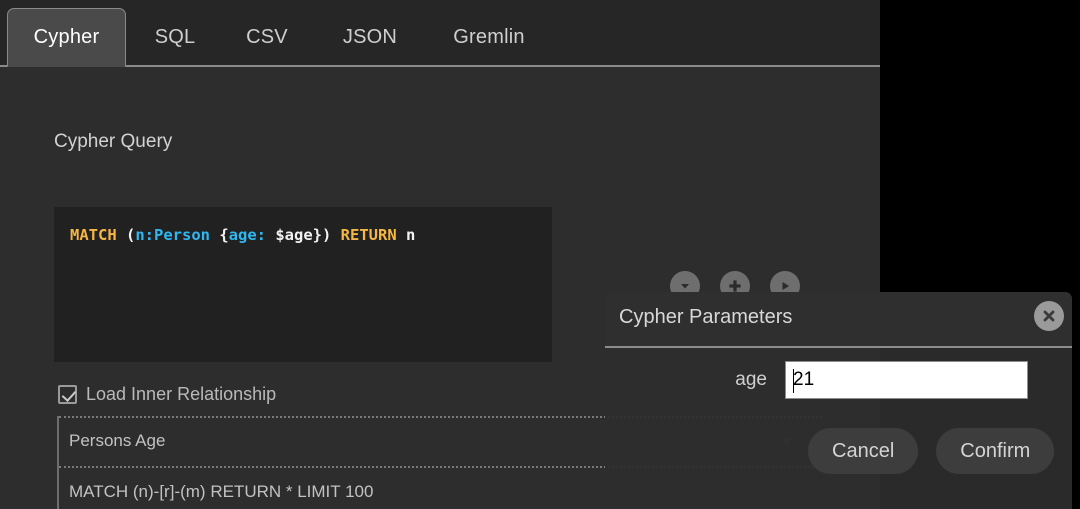 This screenshot has height=509, width=1080. I want to click on tab-gremlin: Gremlin, so click(489, 37).